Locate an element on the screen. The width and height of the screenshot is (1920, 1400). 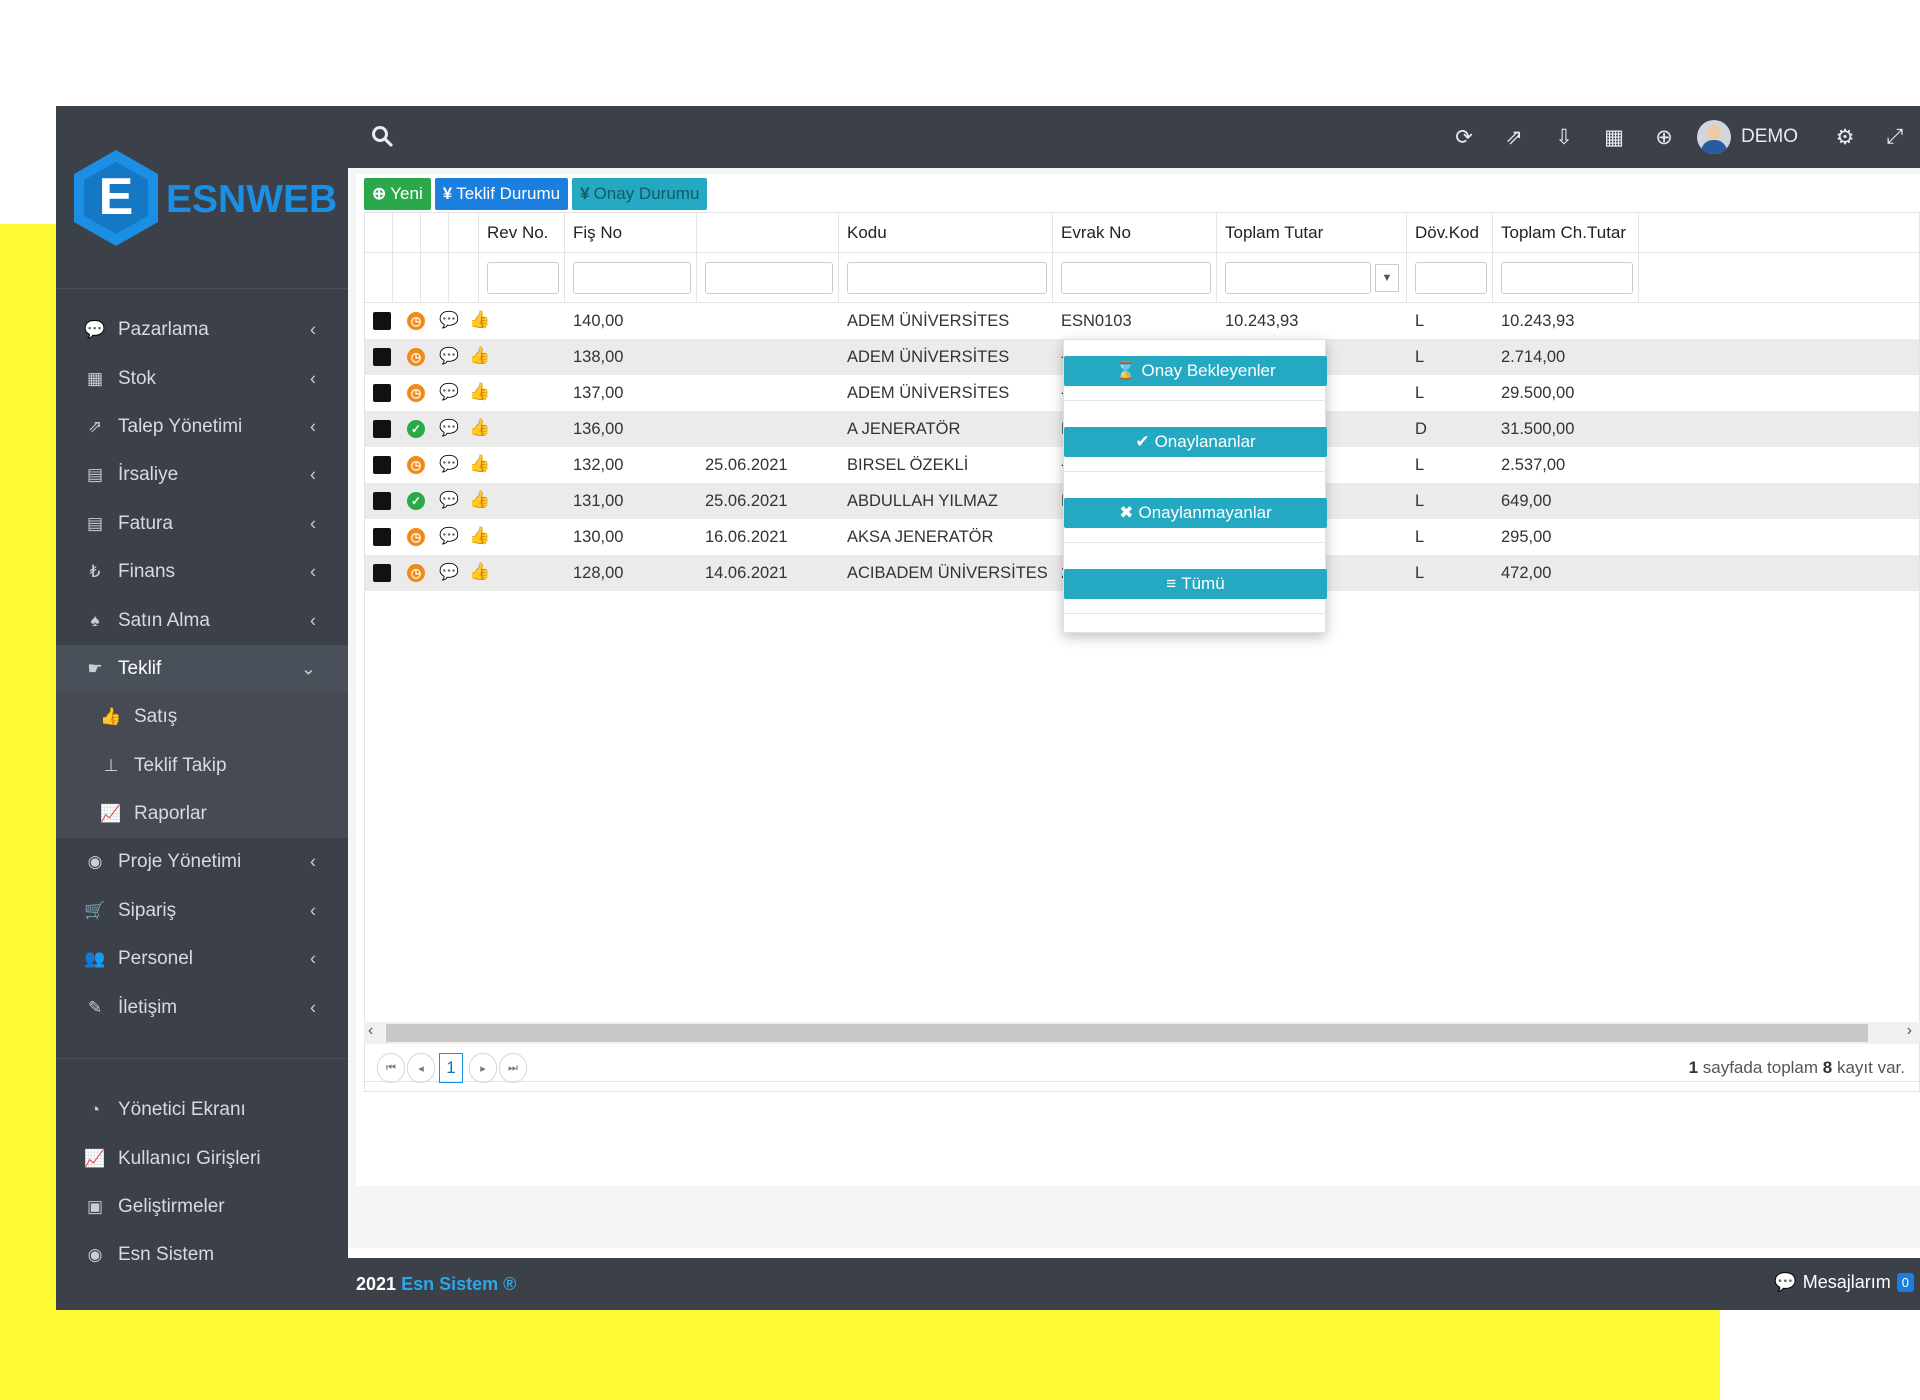
sidebar-item-stok: ▦ Stok ‹ is located at coordinates (202, 378).